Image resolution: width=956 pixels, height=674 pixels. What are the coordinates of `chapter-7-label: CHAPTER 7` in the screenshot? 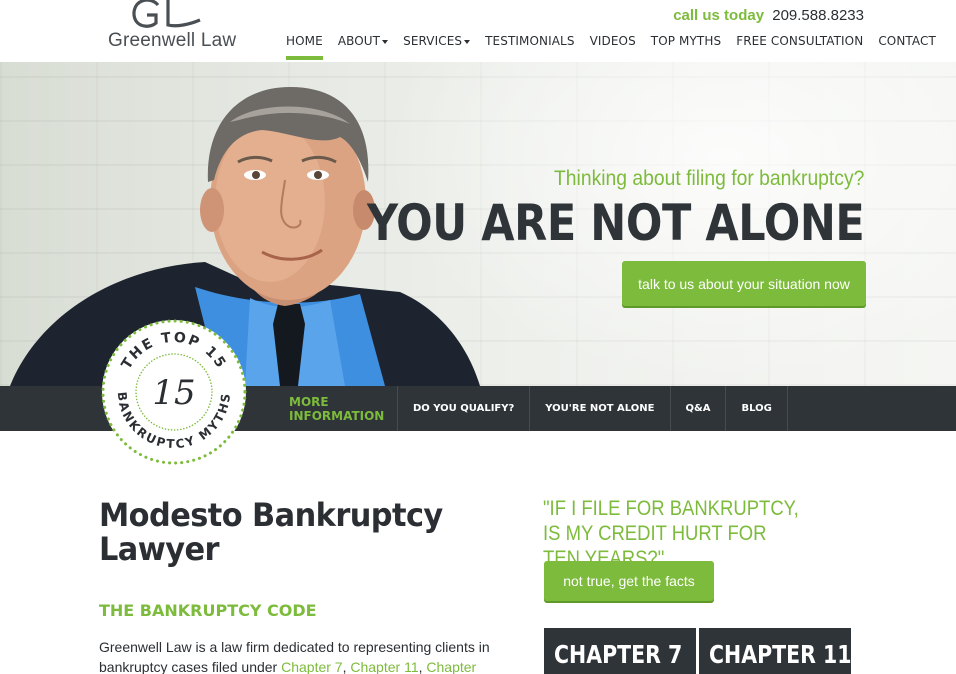 It's located at (618, 654).